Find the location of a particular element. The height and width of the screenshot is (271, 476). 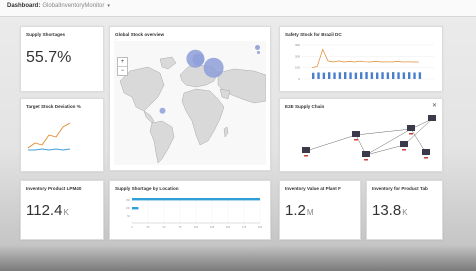

zoom-in-button: + is located at coordinates (122, 62).